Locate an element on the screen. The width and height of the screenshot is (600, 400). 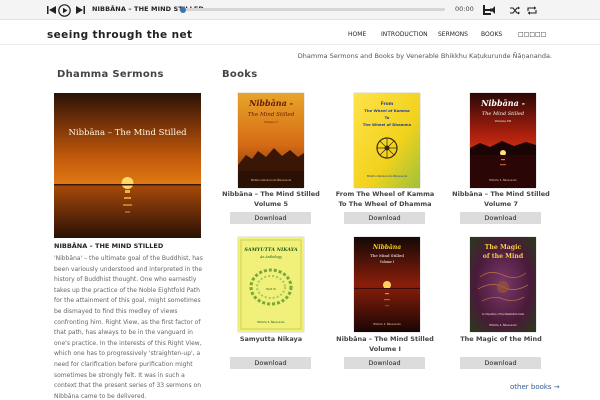
sermon-title: NIBBĀNA – THE MIND STILLED is located at coordinates (108, 246).